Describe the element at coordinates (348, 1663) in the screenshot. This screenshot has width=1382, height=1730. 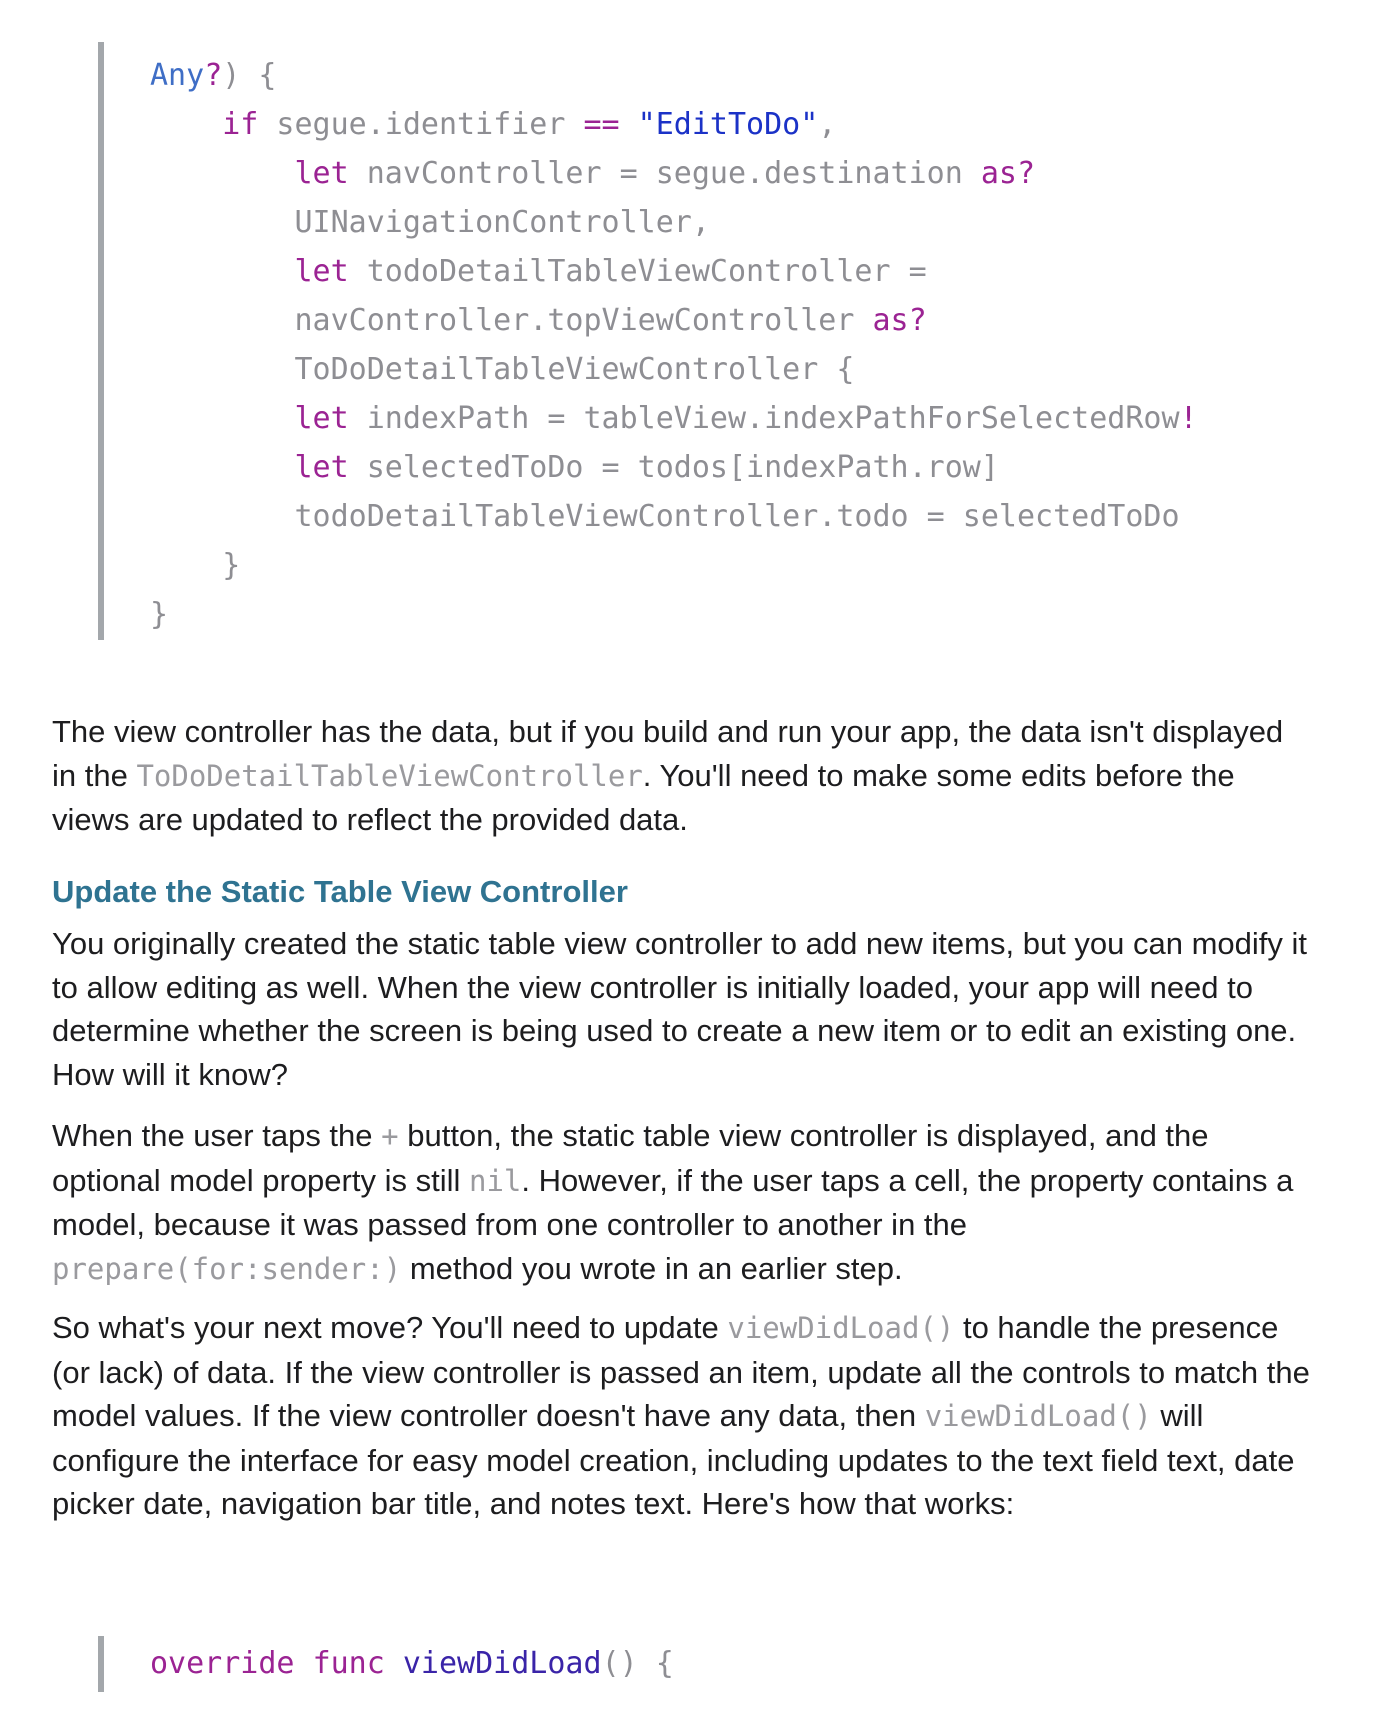
I see `code-token: func` at that location.